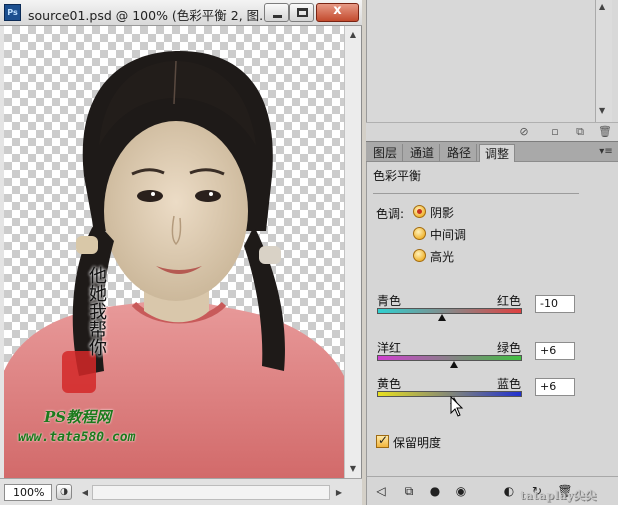 This screenshot has width=618, height=505. What do you see at coordinates (509, 384) in the screenshot?
I see `slider-right-label: 蓝色` at bounding box center [509, 384].